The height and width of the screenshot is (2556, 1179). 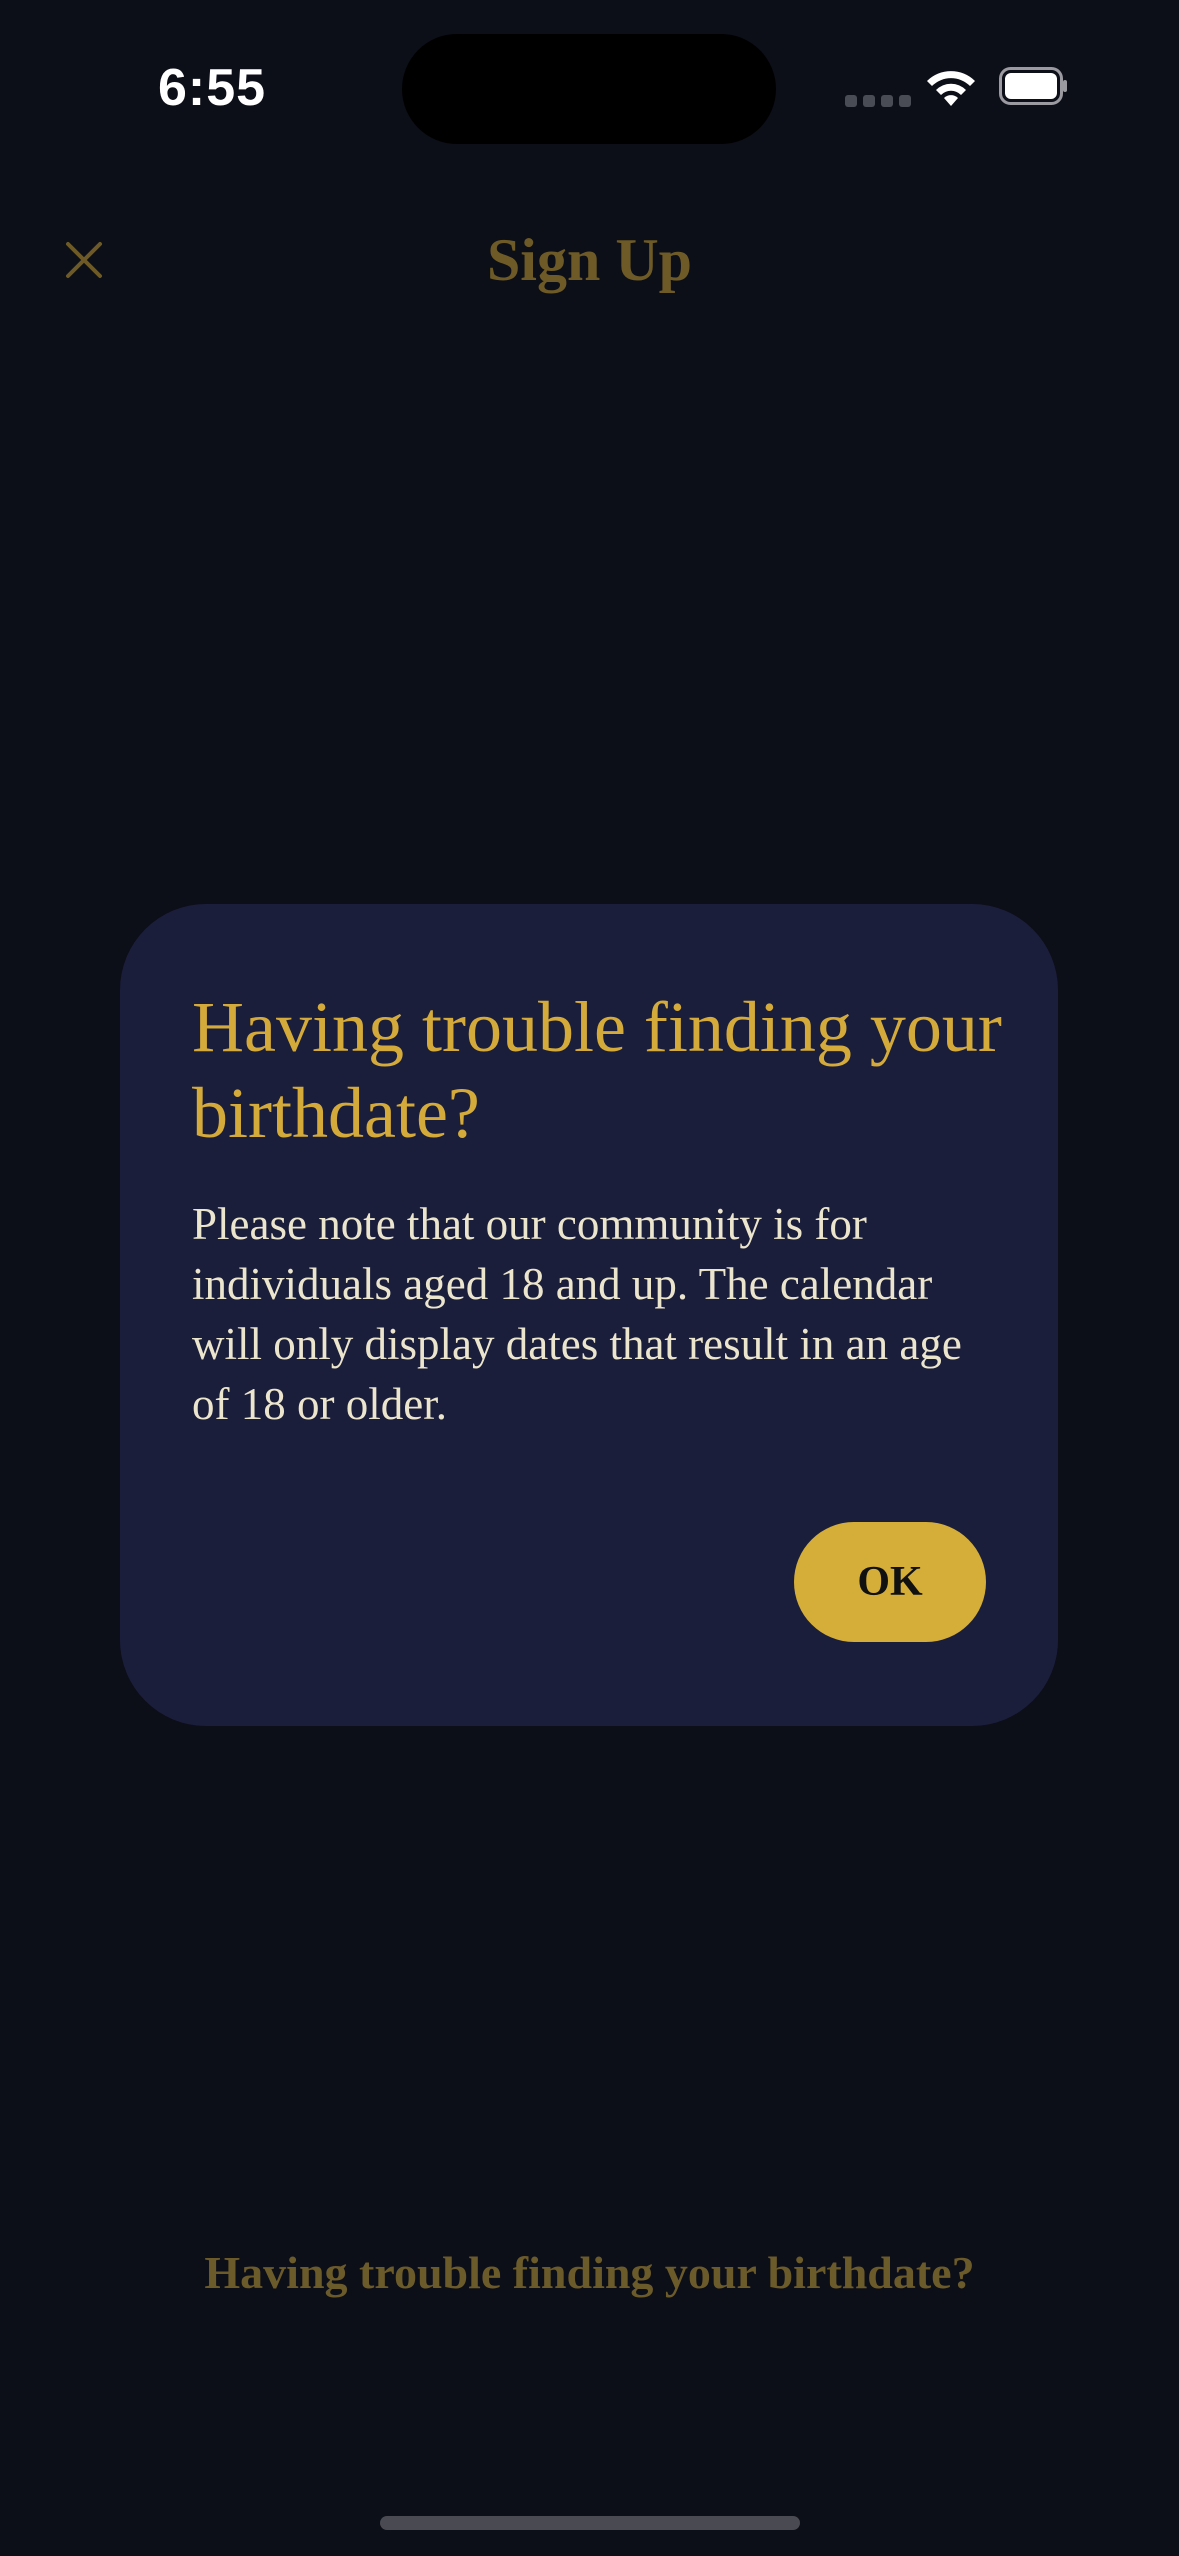 I want to click on dynamic-island, so click(x=589, y=89).